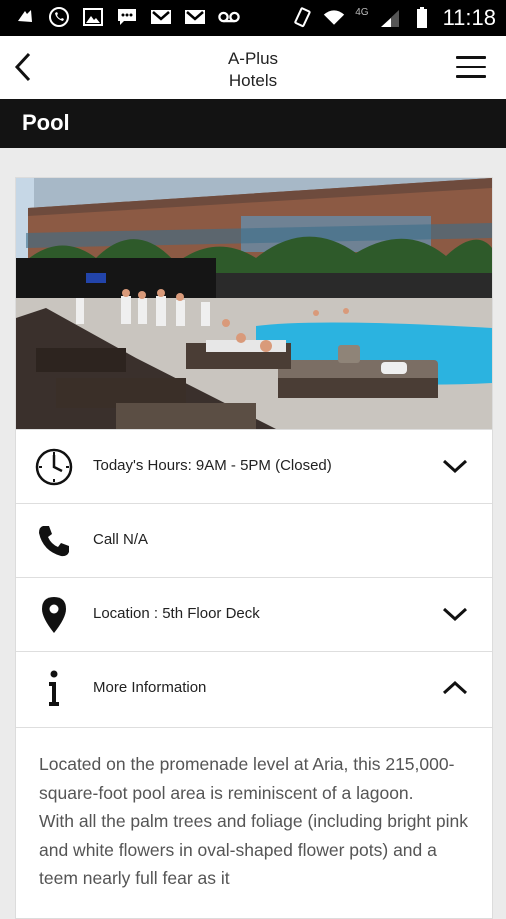 Image resolution: width=506 pixels, height=919 pixels. What do you see at coordinates (253, 18) in the screenshot?
I see `status-bar: 4G 11:18` at bounding box center [253, 18].